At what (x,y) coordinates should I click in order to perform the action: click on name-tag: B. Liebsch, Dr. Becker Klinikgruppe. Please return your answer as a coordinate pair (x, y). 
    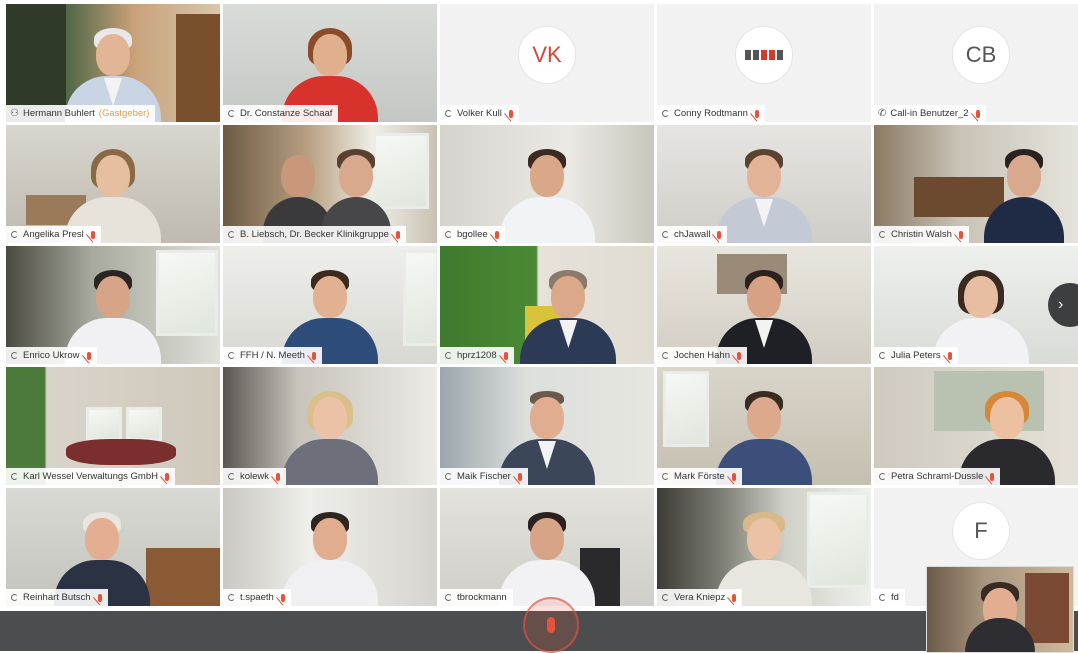
    Looking at the image, I should click on (314, 234).